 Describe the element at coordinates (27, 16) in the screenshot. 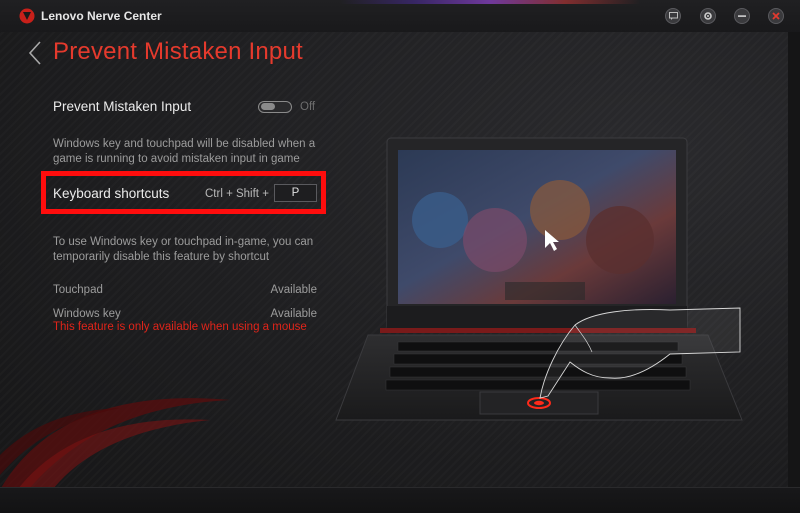

I see `lenovo-legion-logo-icon` at that location.